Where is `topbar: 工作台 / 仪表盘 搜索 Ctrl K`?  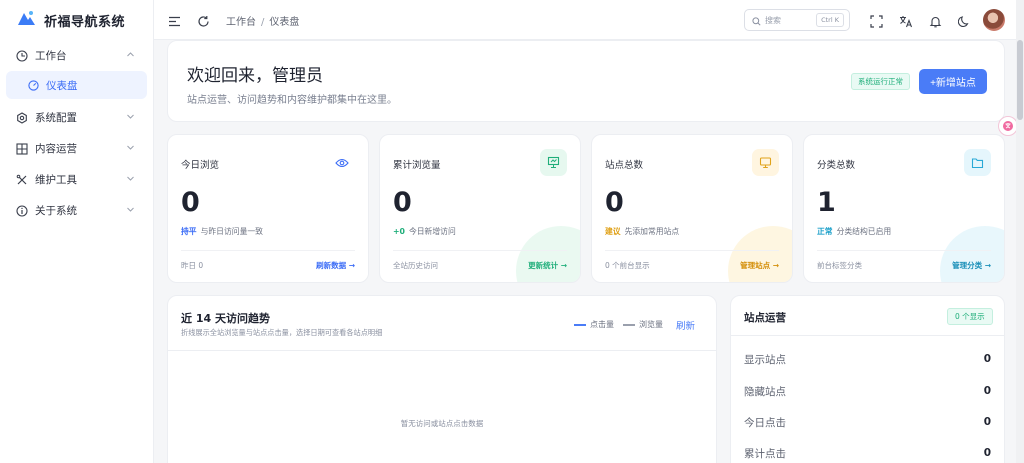 topbar: 工作台 / 仪表盘 搜索 Ctrl K is located at coordinates (589, 20).